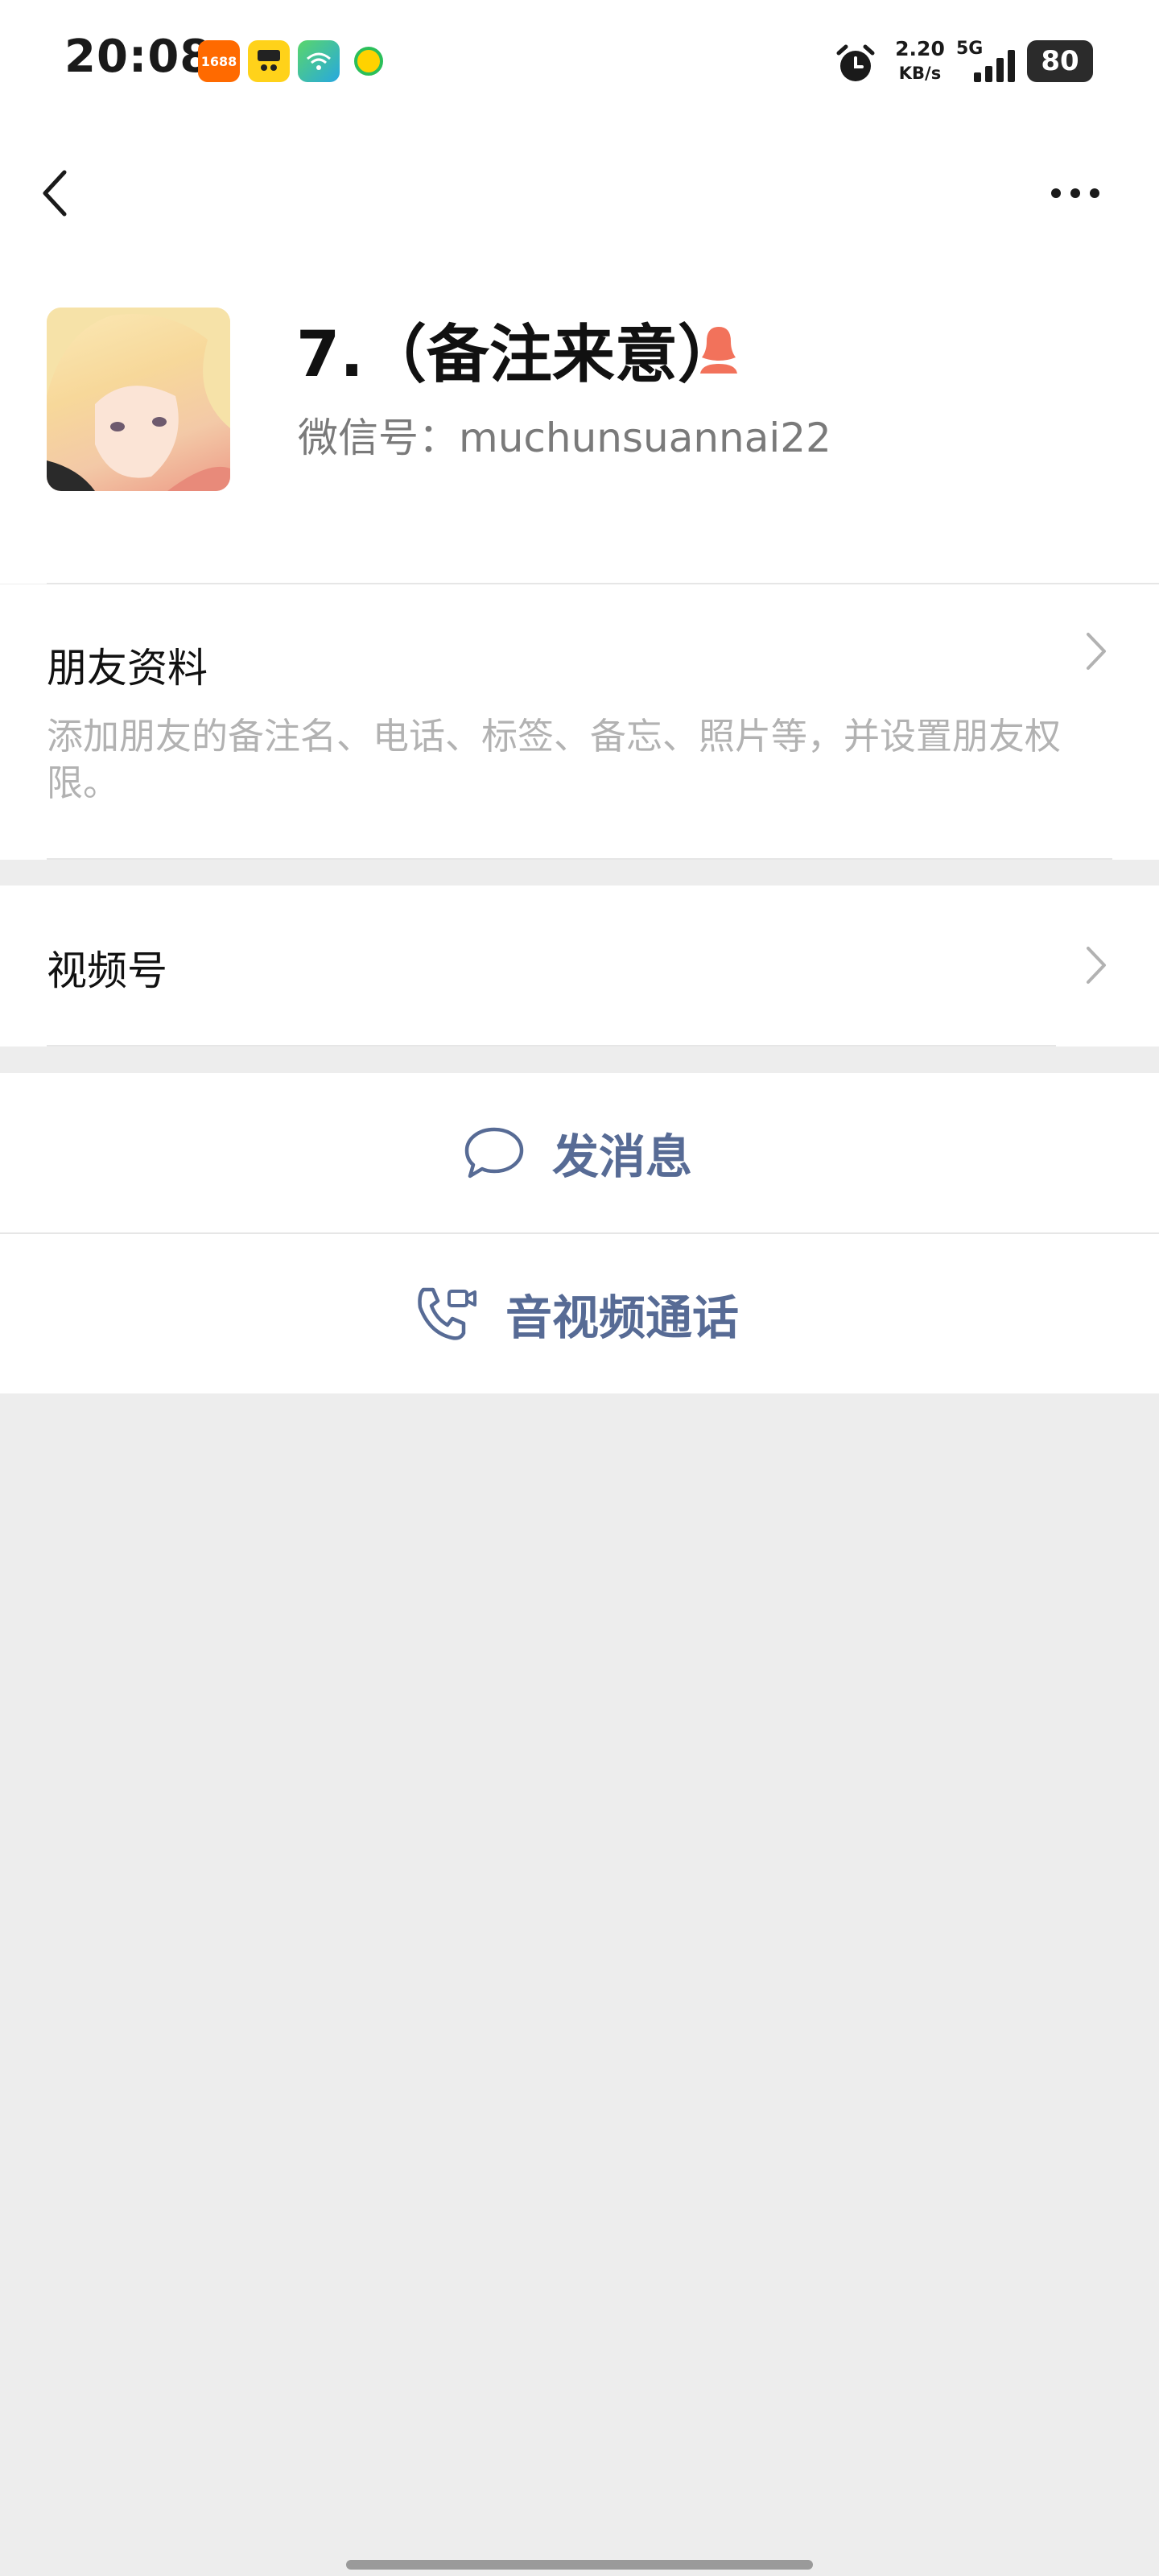 The image size is (1159, 2576). I want to click on channels-title: 视频号, so click(107, 970).